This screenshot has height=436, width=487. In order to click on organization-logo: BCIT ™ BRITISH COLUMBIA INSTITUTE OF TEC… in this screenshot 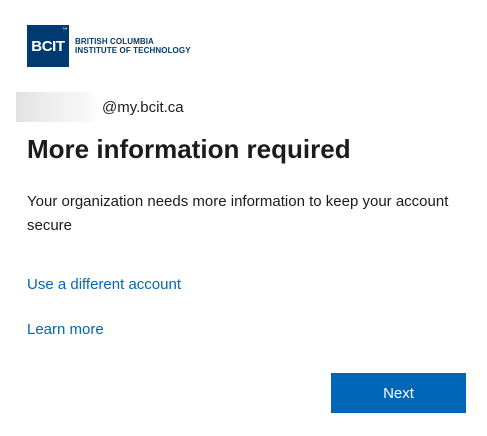, I will do `click(109, 46)`.